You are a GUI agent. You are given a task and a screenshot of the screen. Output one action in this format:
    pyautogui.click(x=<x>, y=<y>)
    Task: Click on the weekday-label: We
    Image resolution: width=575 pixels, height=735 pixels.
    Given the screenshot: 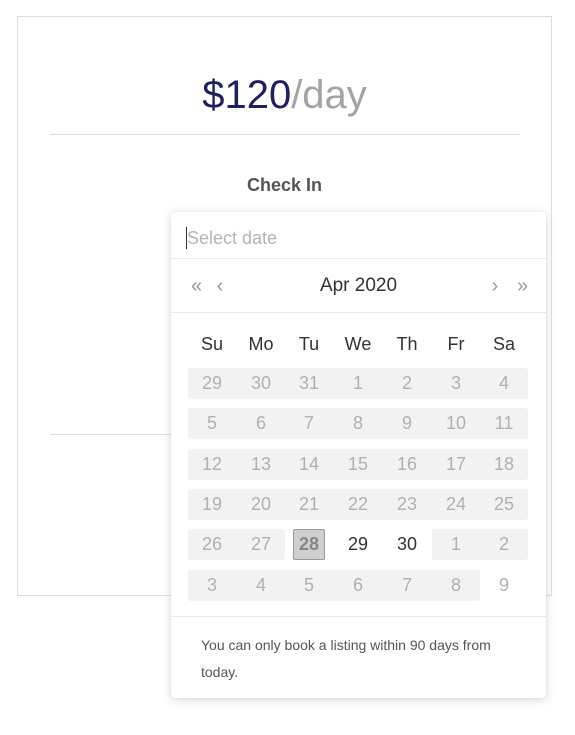 What is the action you would take?
    pyautogui.click(x=358, y=344)
    